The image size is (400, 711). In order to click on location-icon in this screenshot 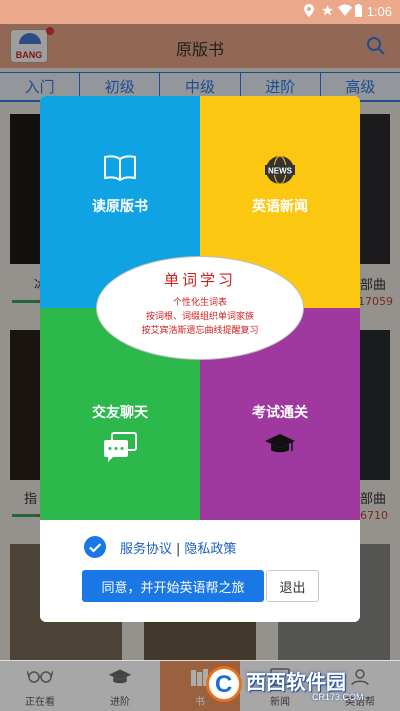, I will do `click(309, 12)`.